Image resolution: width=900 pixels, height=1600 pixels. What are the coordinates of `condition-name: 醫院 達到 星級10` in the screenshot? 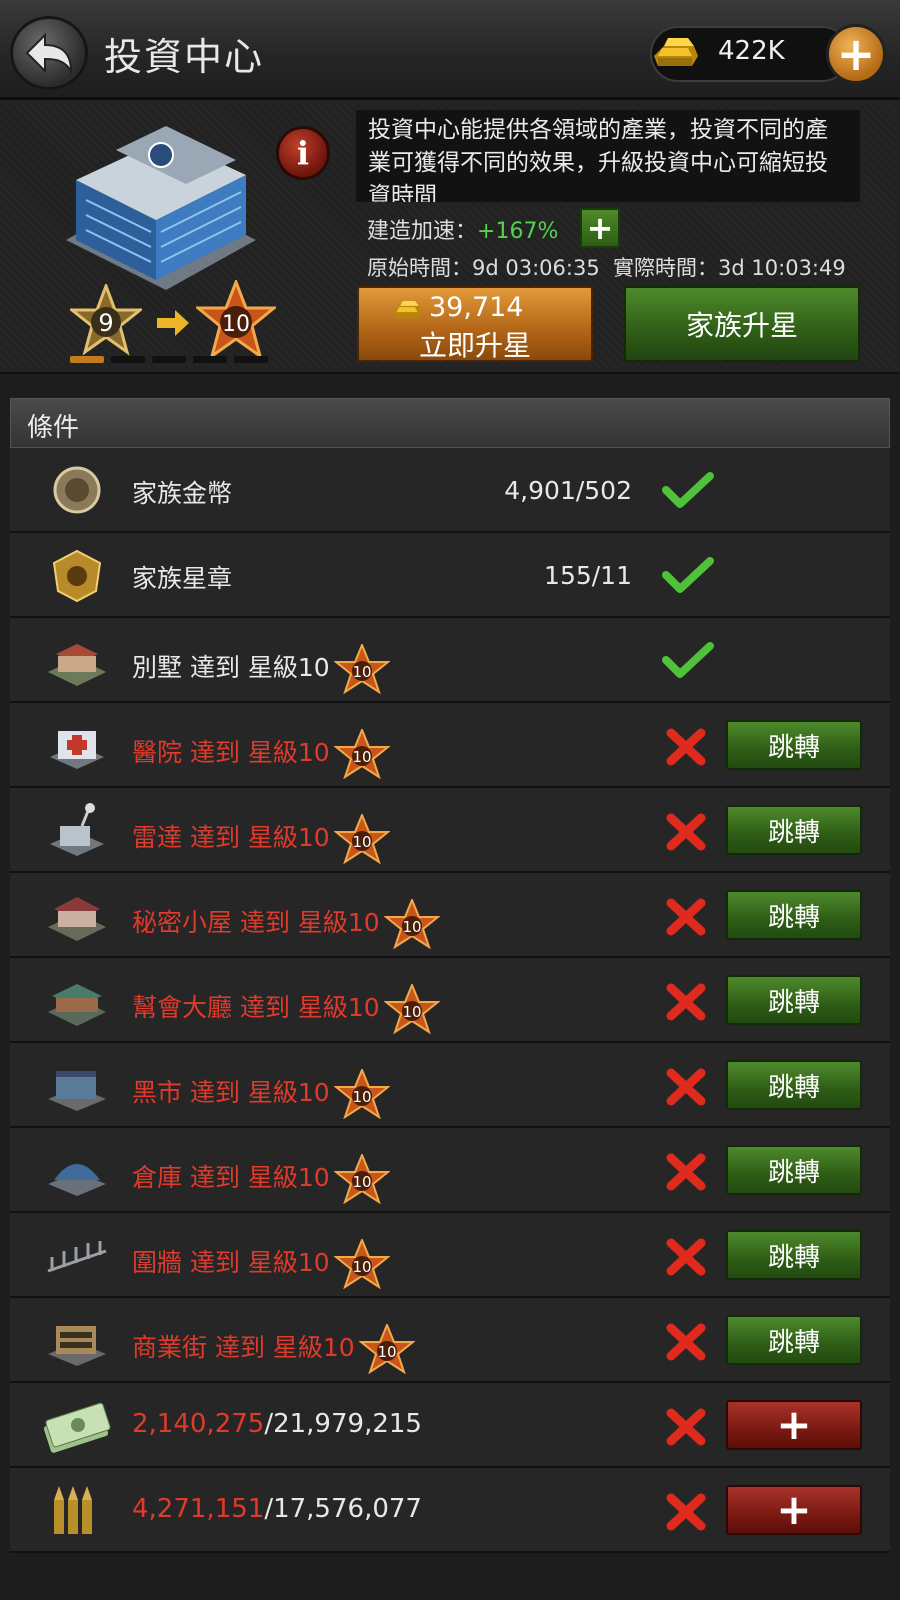 It's located at (231, 752).